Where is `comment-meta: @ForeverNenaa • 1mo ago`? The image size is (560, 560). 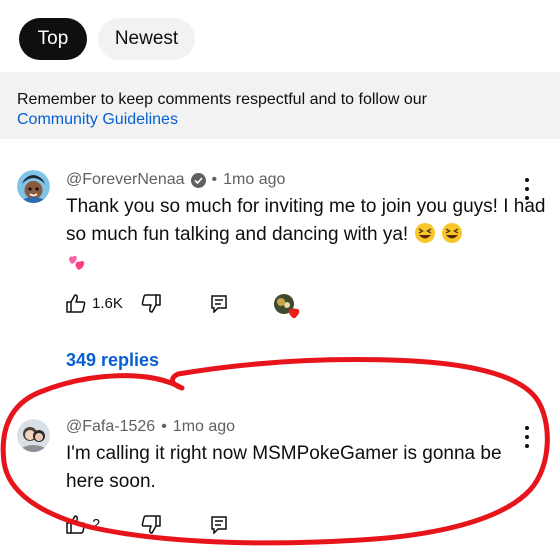 comment-meta: @ForeverNenaa • 1mo ago is located at coordinates (175, 180).